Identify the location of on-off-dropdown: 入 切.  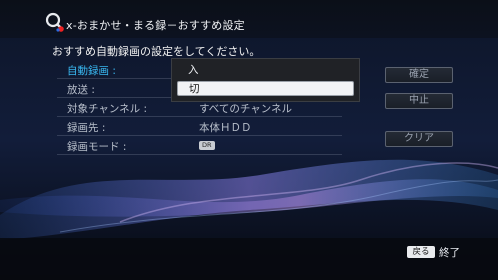
(265, 80).